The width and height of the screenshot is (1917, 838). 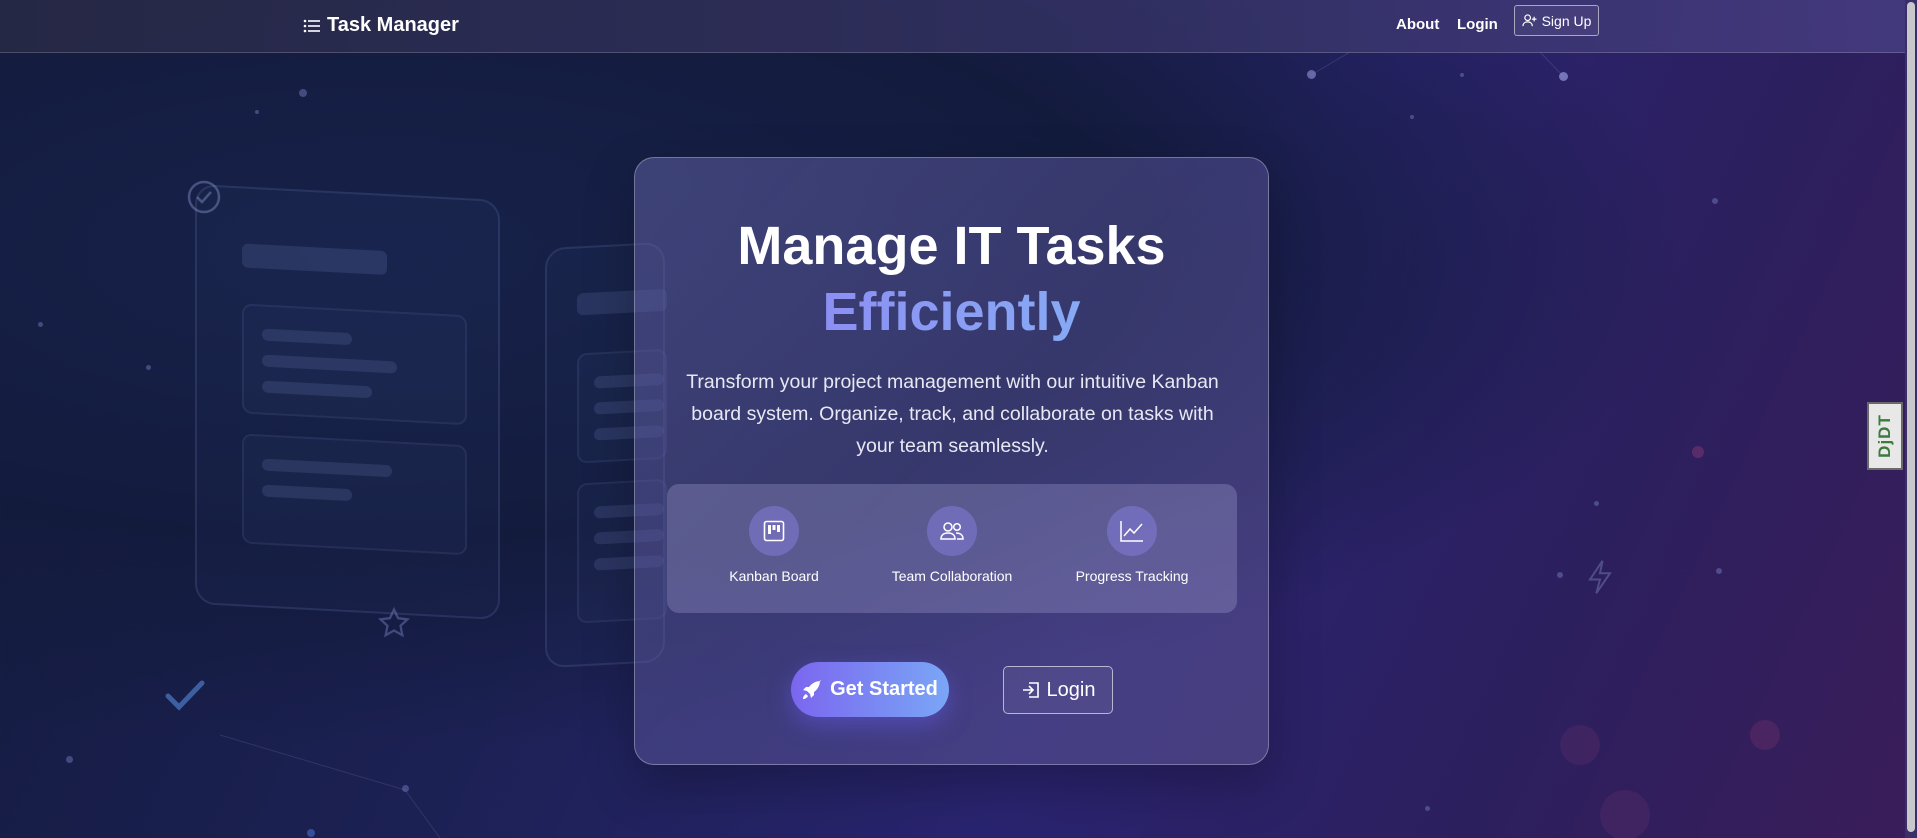 I want to click on debug-toolbar-label: DjDT, so click(x=1885, y=436).